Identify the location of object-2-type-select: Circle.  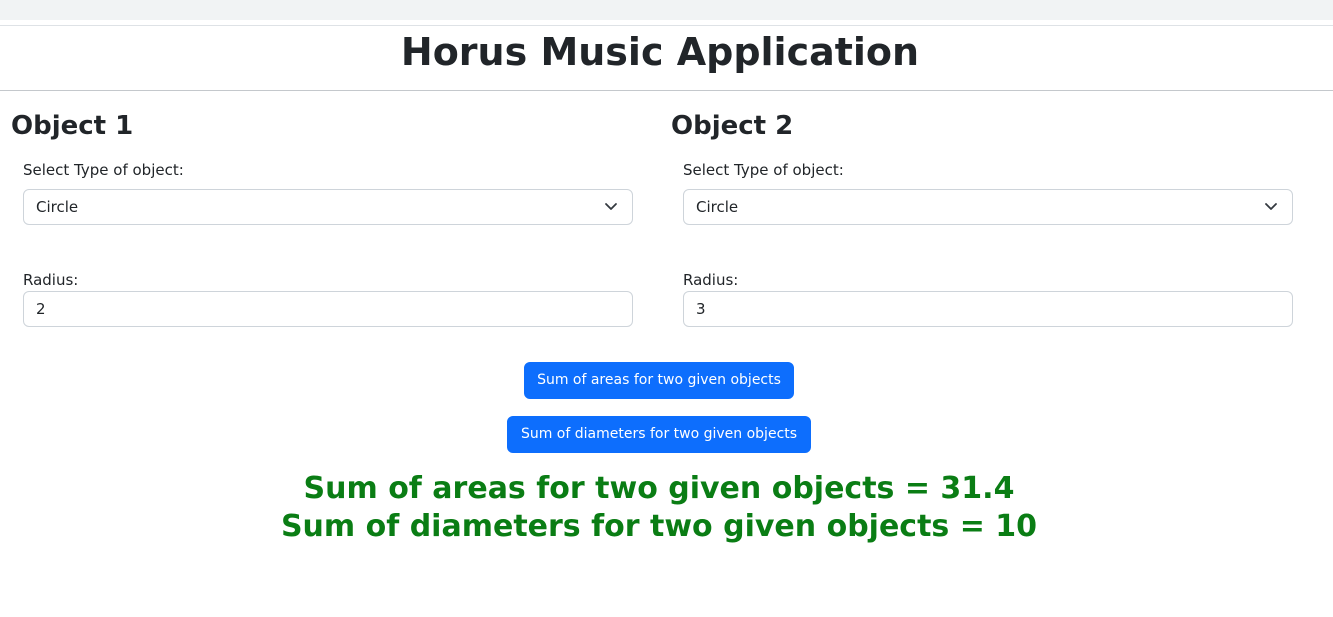
(988, 207).